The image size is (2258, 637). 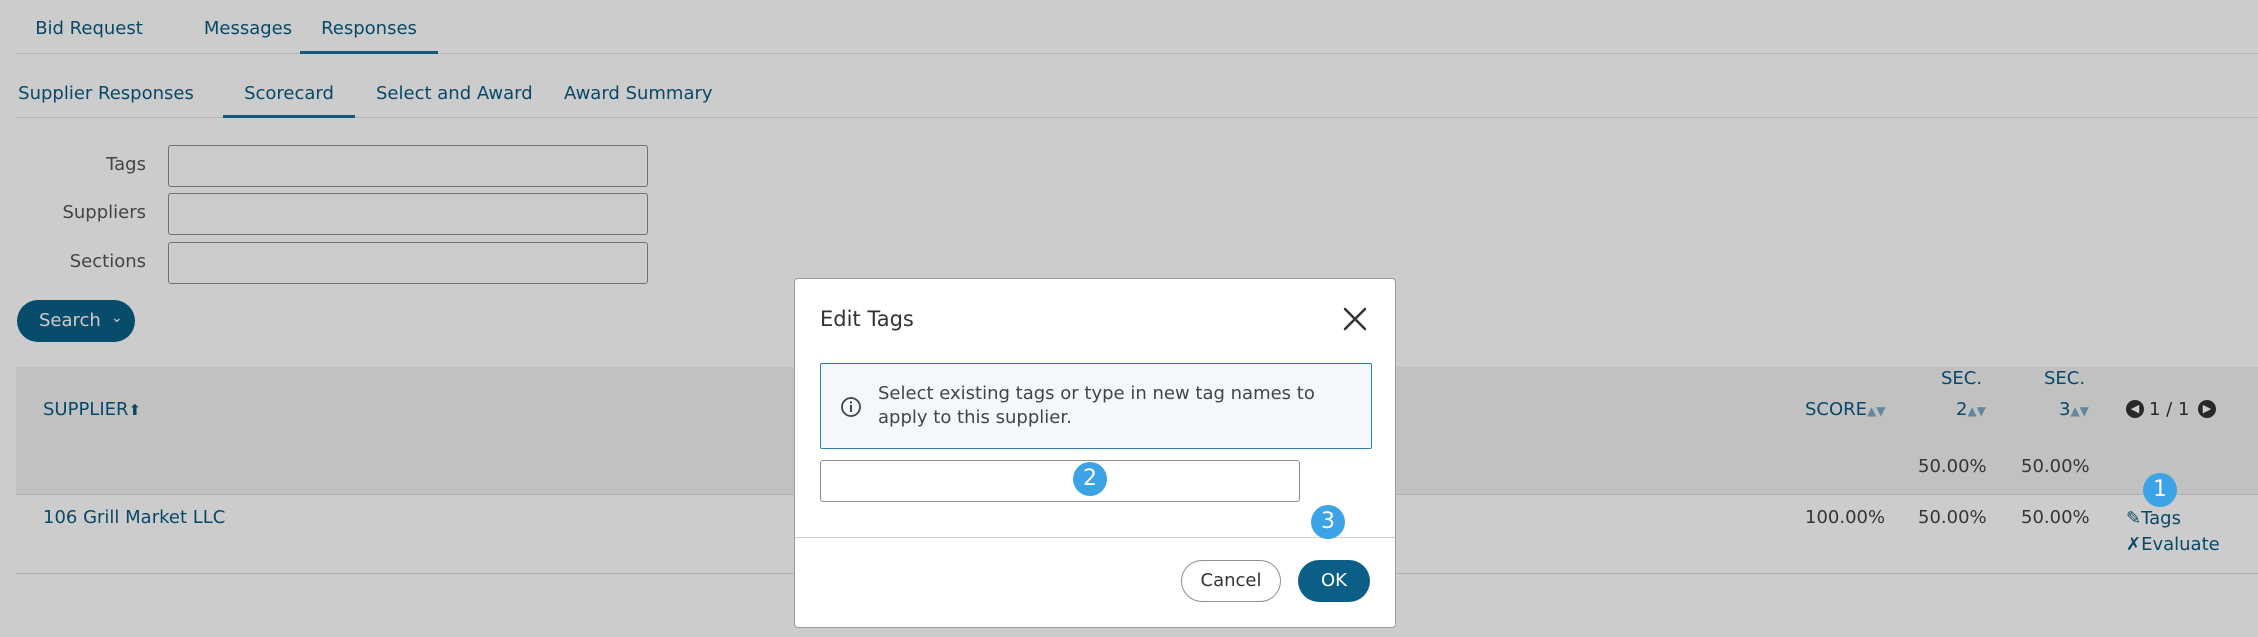 I want to click on dialog-title: Edit Tags, so click(x=867, y=319).